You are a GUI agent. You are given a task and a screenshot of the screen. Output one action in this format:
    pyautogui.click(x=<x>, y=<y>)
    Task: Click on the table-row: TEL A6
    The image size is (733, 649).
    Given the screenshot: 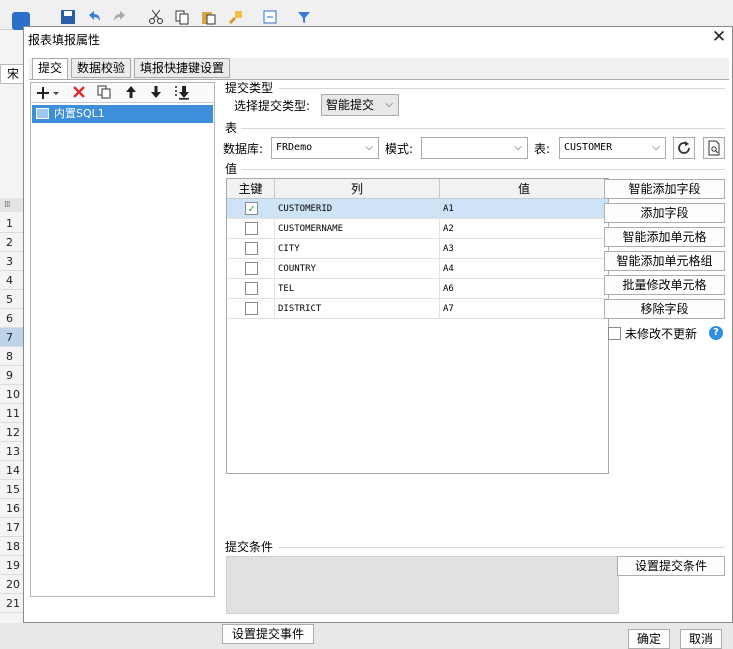 What is the action you would take?
    pyautogui.click(x=417, y=289)
    